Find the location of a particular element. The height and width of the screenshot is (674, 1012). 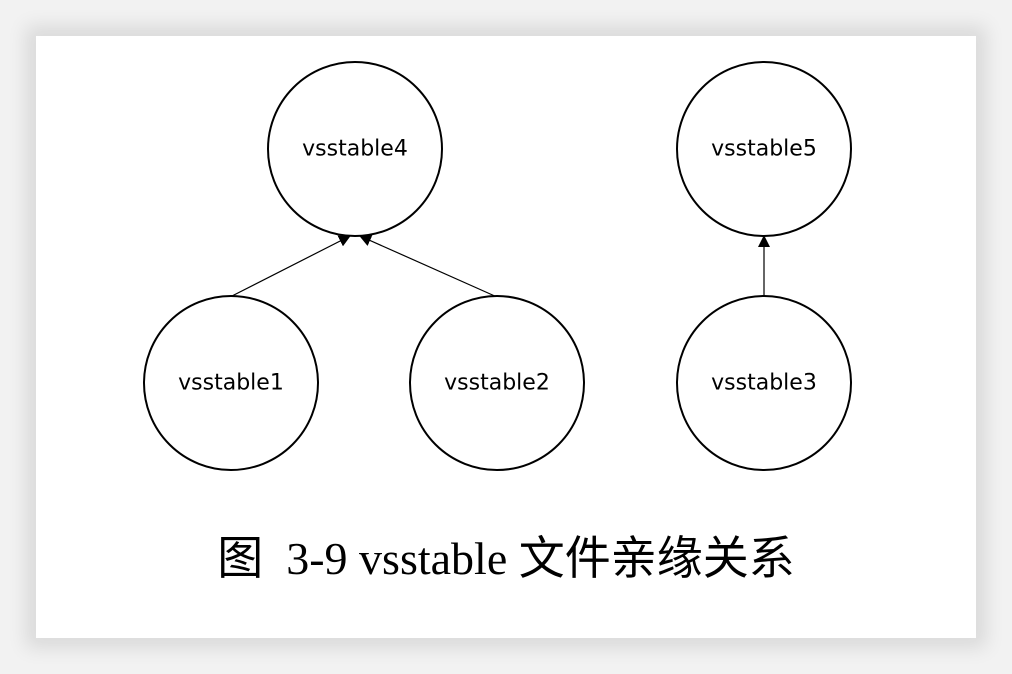

node-label: vsstable5 is located at coordinates (764, 149).